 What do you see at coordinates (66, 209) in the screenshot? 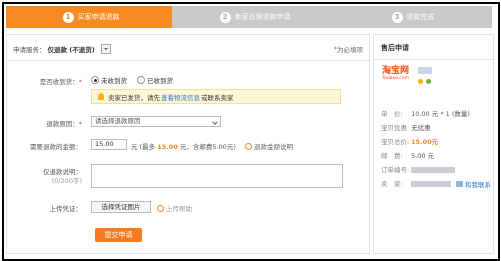
I see `upload-label-text: 上传凭证：` at bounding box center [66, 209].